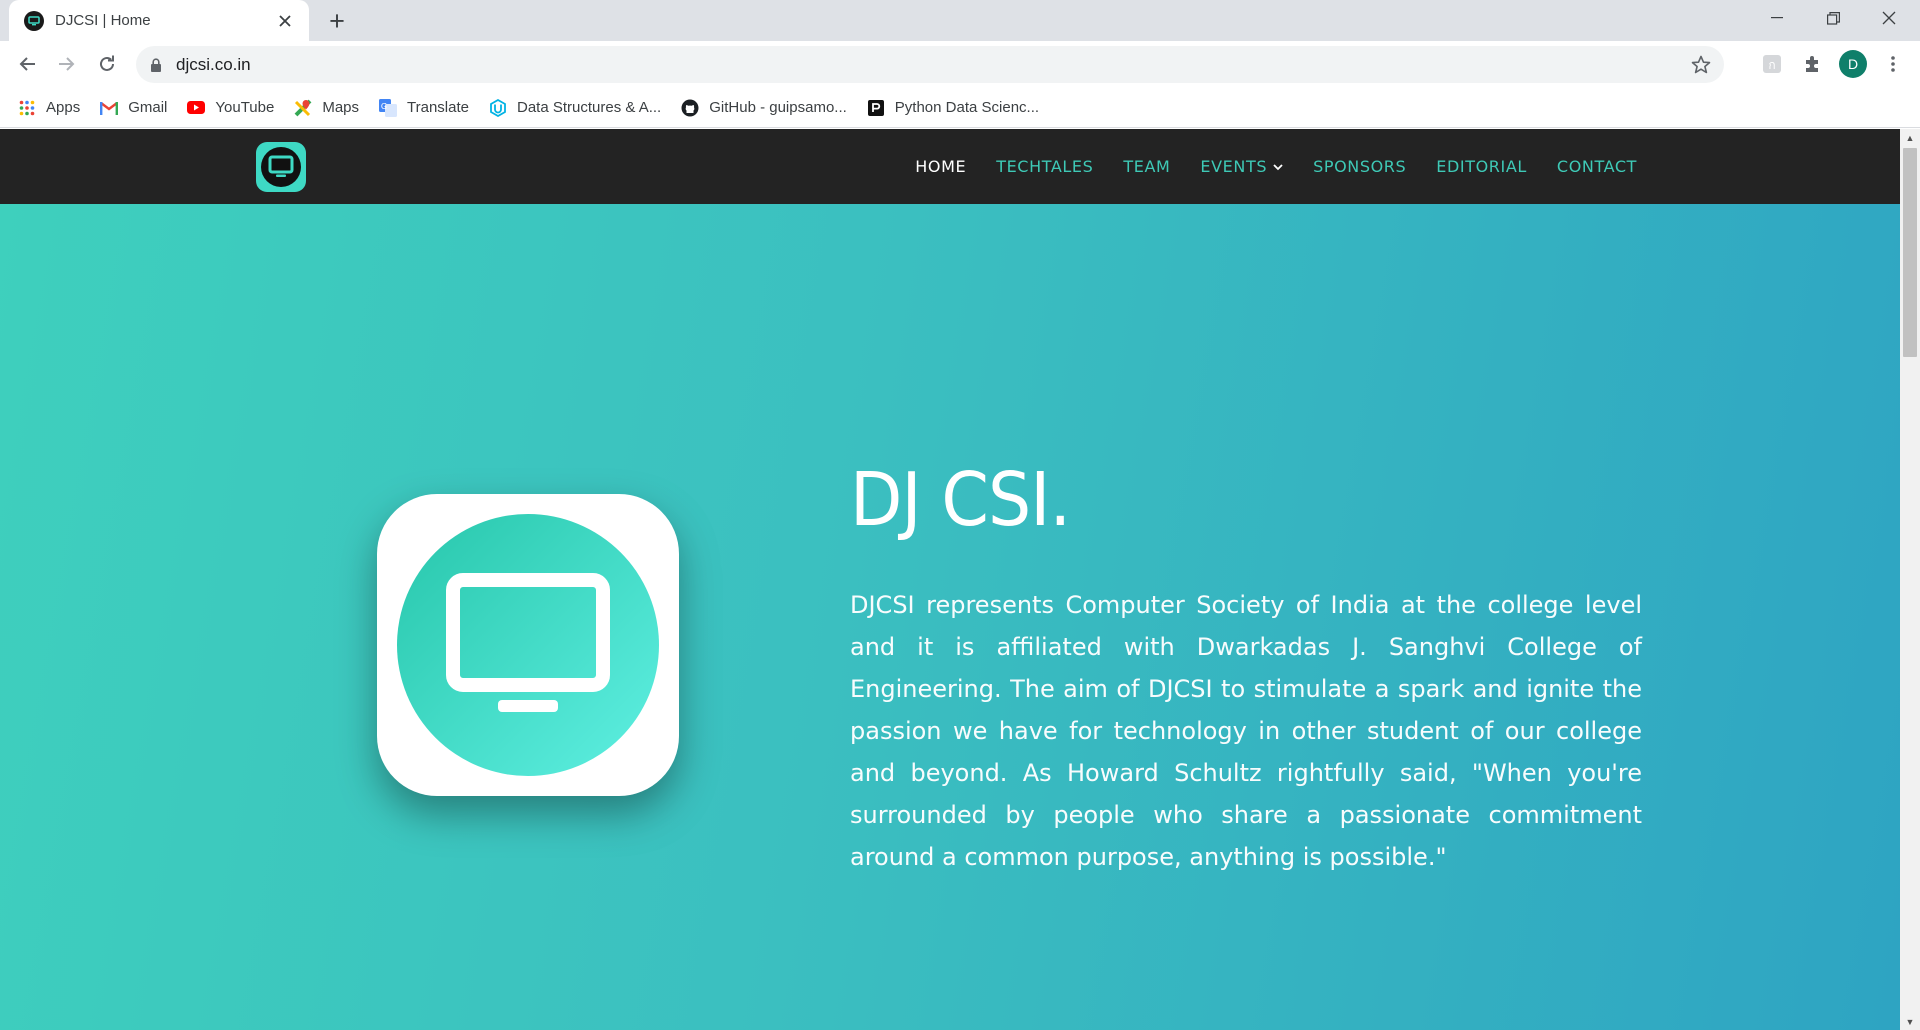 The image size is (1920, 1030). Describe the element at coordinates (341, 107) in the screenshot. I see `bookmark-label: Maps` at that location.